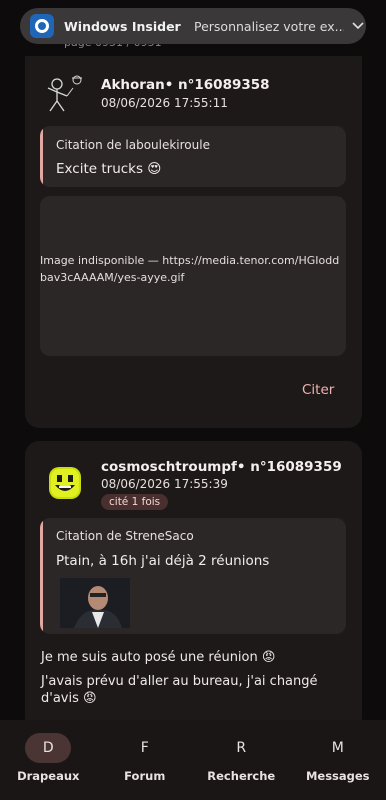  I want to click on nav-item-recherche: R Recherche, so click(241, 760).